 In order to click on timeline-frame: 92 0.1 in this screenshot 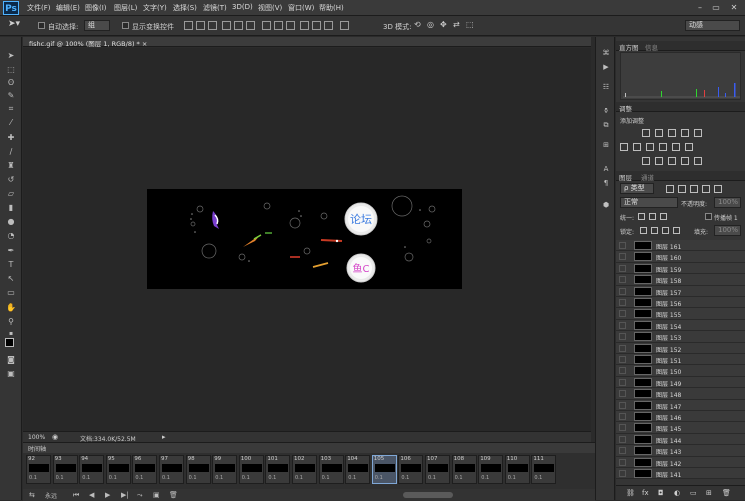, I will do `click(38, 469)`.